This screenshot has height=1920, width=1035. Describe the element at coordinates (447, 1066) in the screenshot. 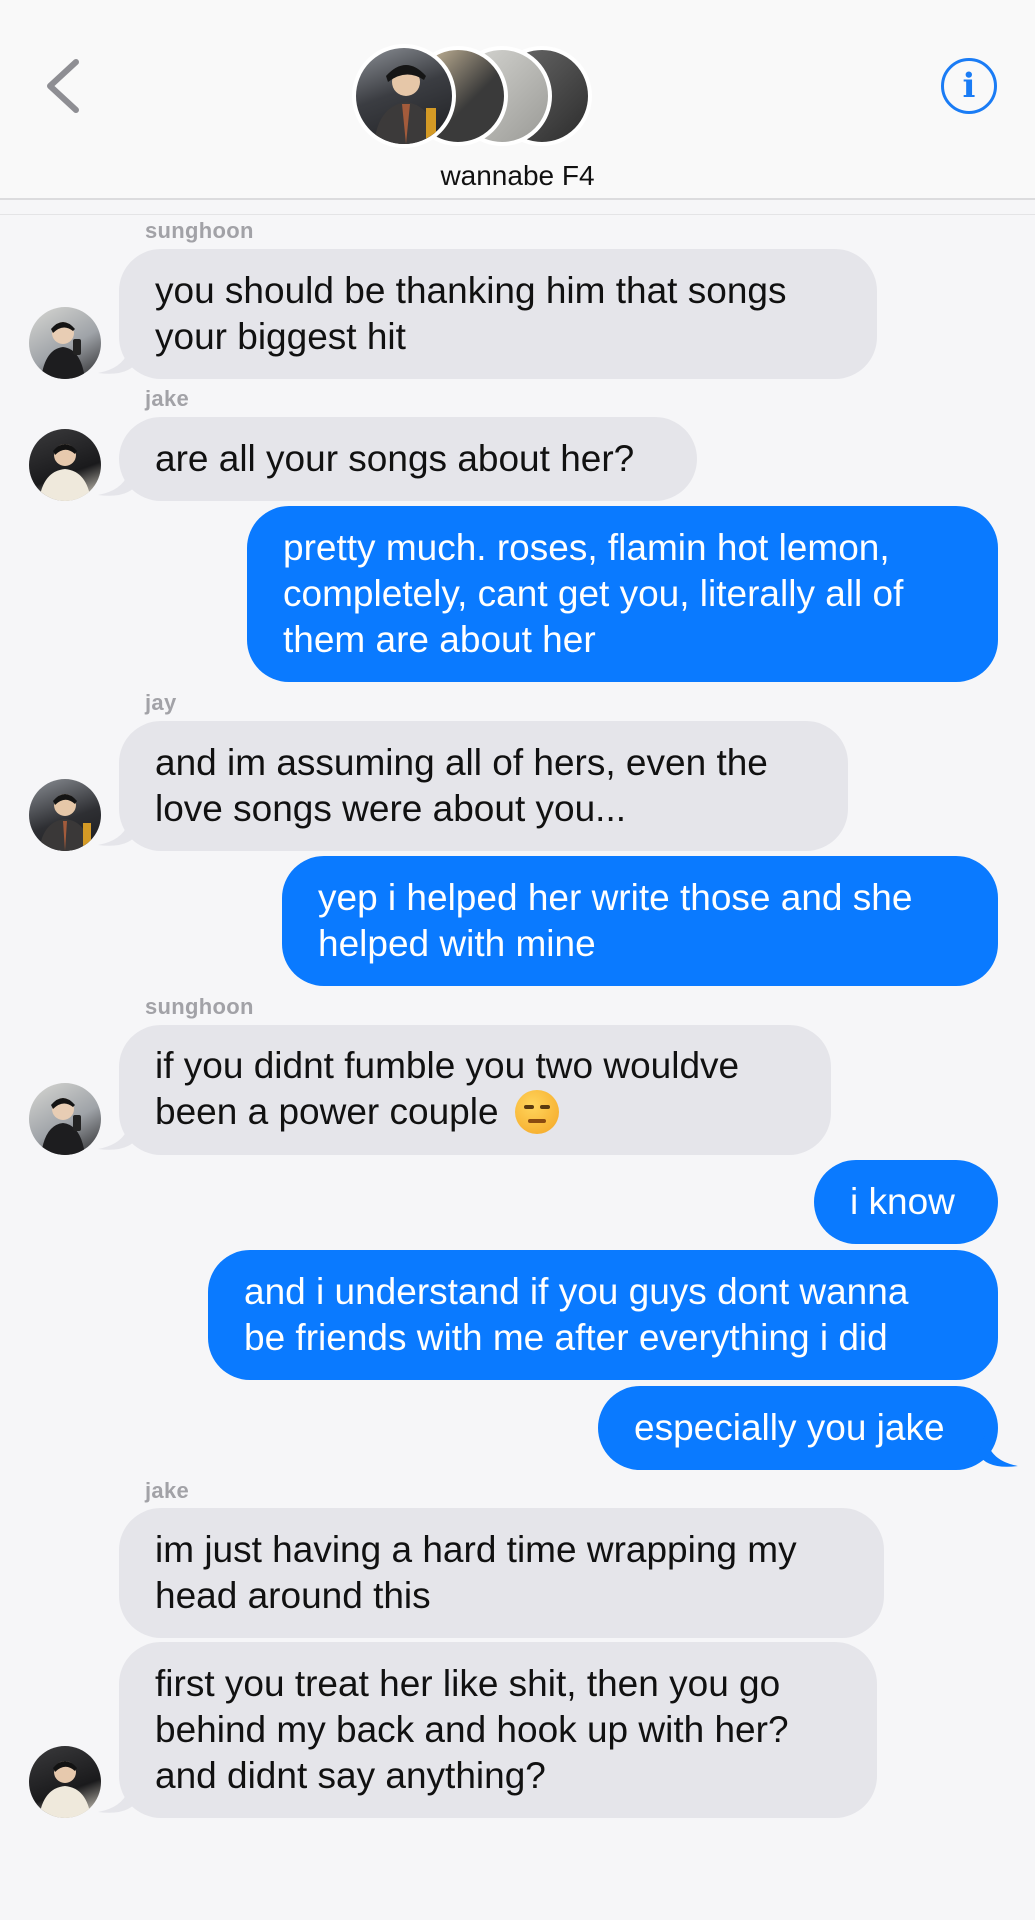

I see `message-line: if you didnt fumble you two wouldve` at that location.